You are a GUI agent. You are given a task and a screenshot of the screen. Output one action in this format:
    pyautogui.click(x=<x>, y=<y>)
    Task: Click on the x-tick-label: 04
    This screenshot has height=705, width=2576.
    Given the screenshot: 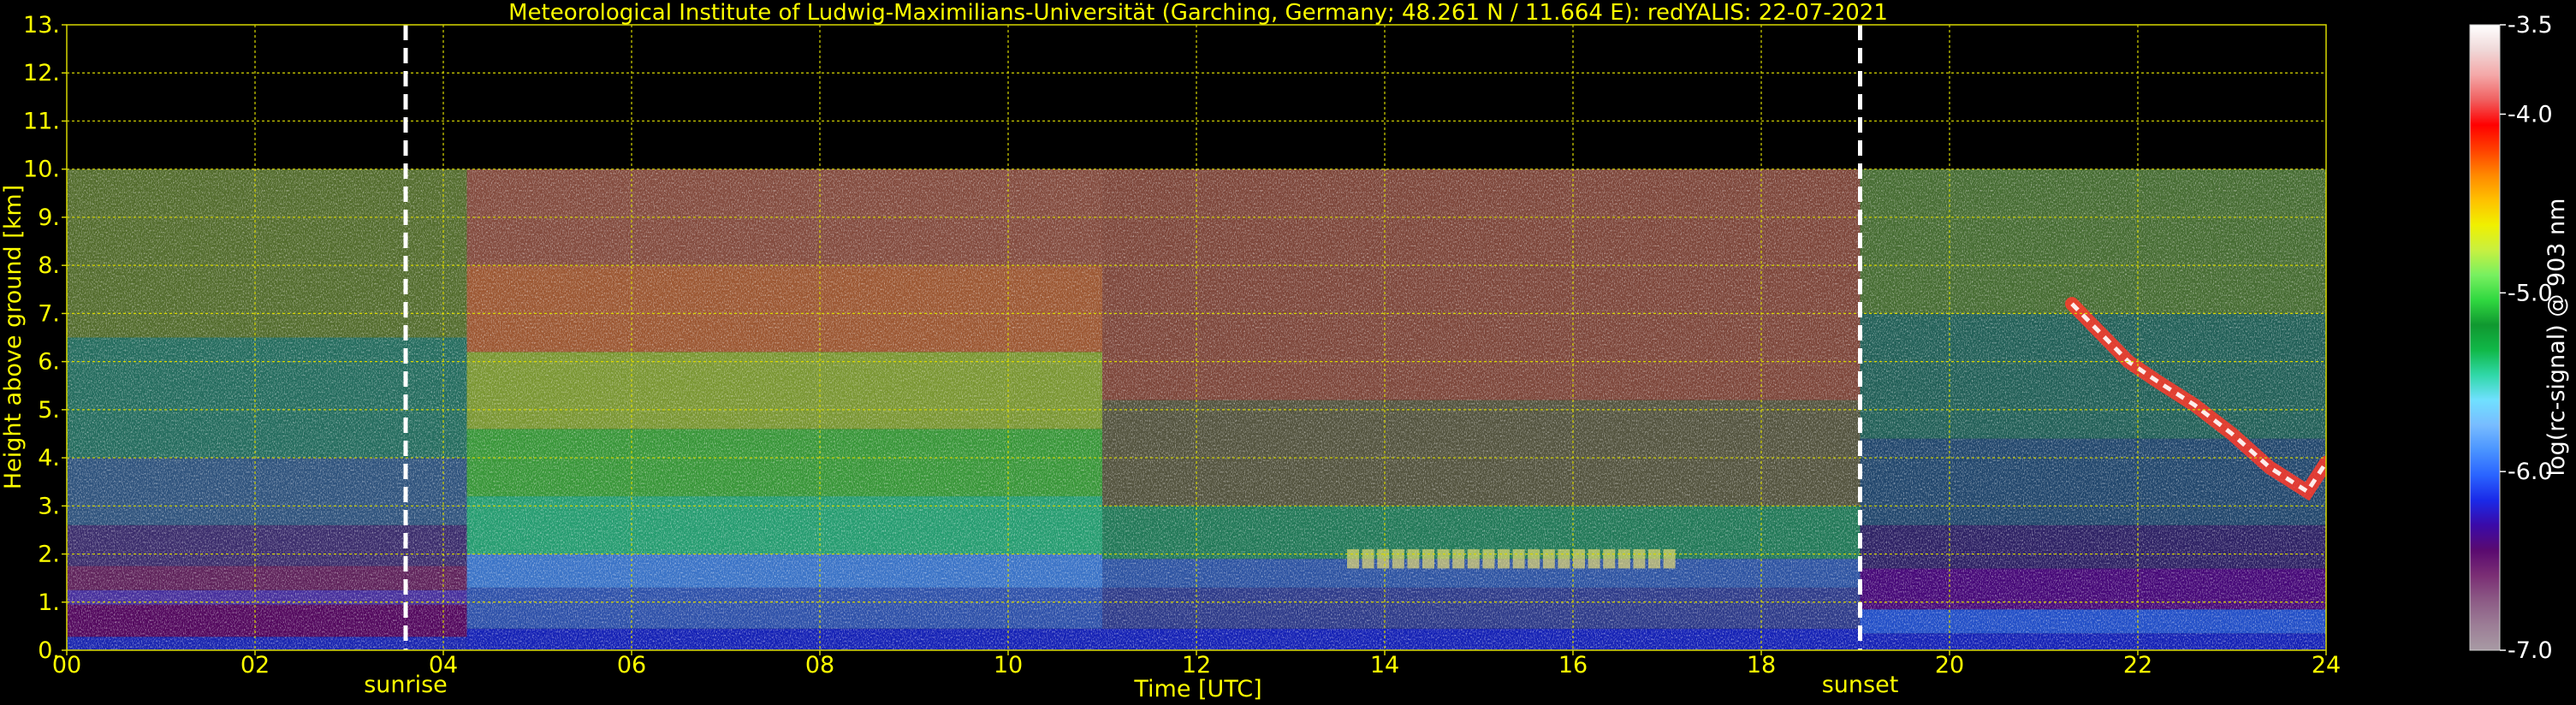 What is the action you would take?
    pyautogui.click(x=443, y=665)
    